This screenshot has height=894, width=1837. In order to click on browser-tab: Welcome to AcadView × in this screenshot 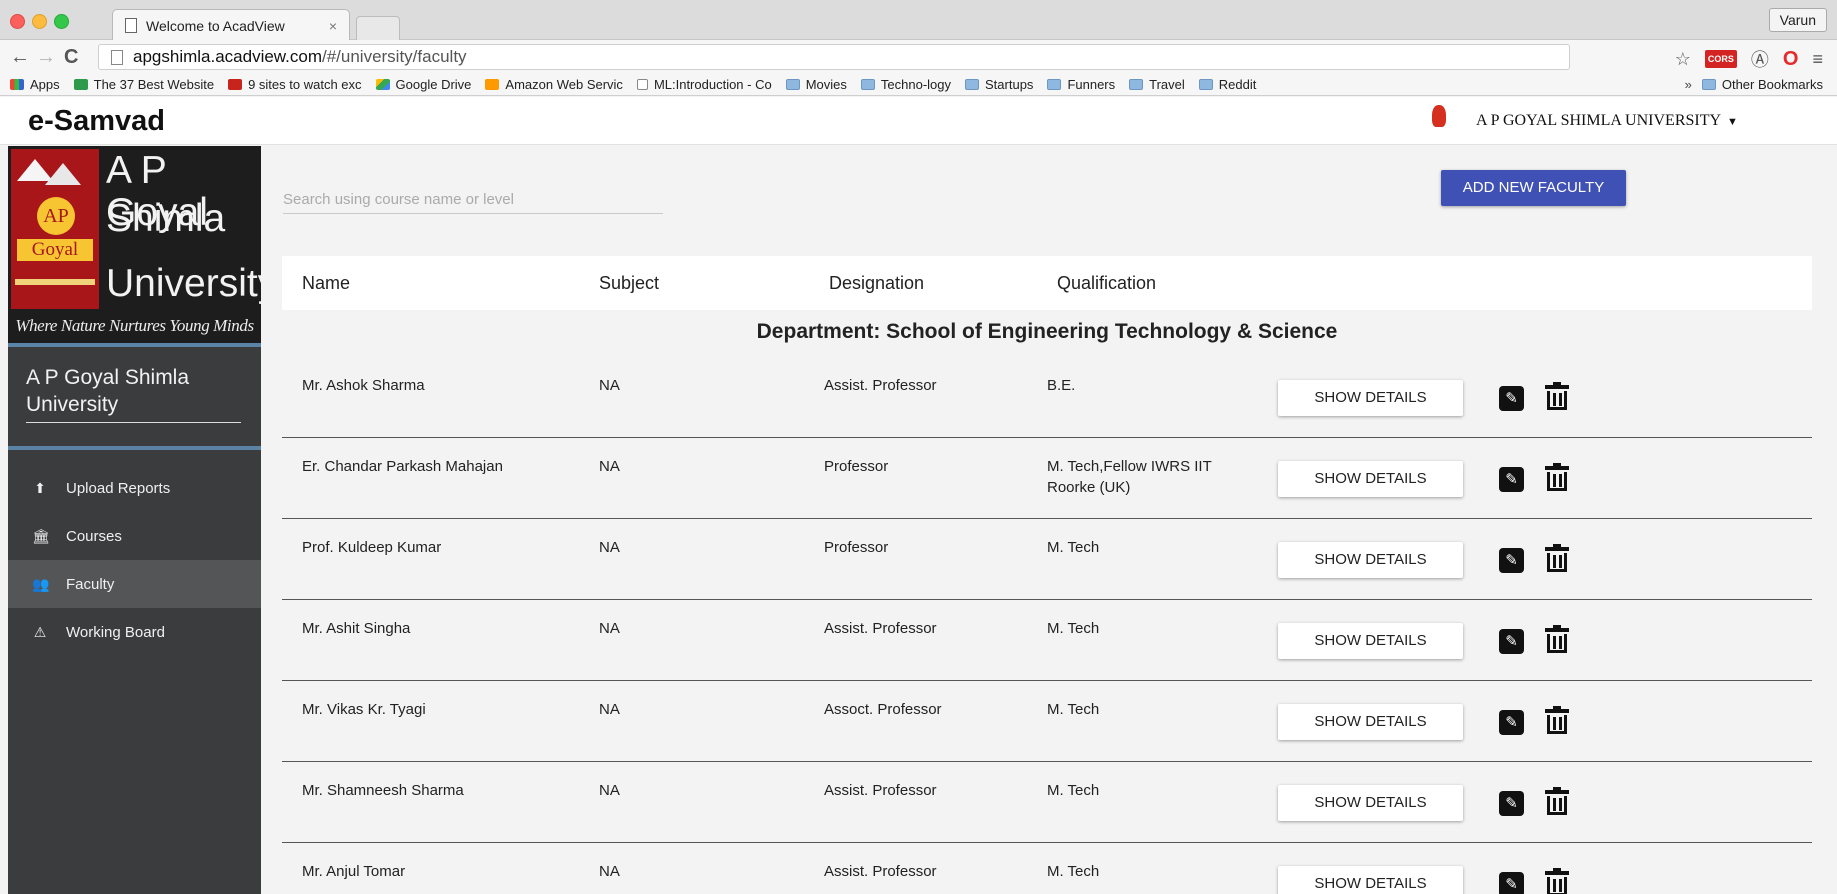, I will do `click(231, 25)`.